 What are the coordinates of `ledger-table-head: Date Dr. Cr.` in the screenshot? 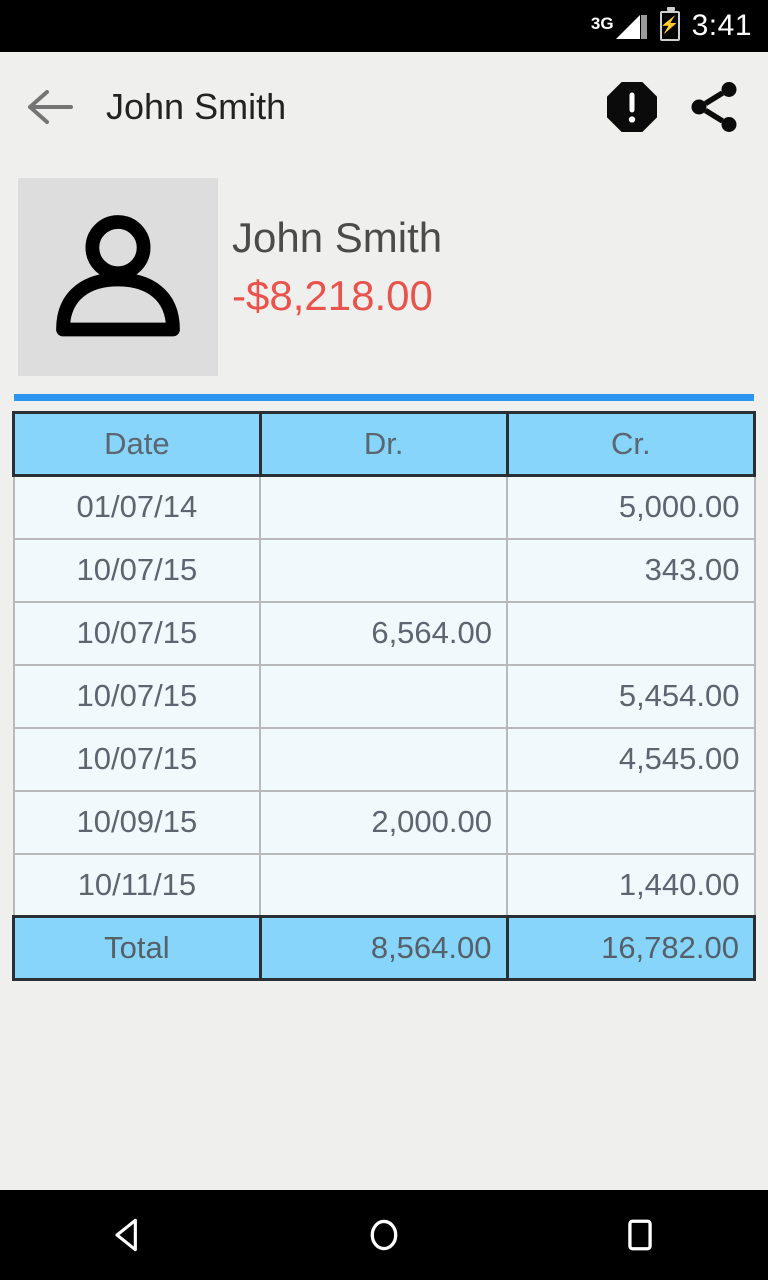 It's located at (384, 444).